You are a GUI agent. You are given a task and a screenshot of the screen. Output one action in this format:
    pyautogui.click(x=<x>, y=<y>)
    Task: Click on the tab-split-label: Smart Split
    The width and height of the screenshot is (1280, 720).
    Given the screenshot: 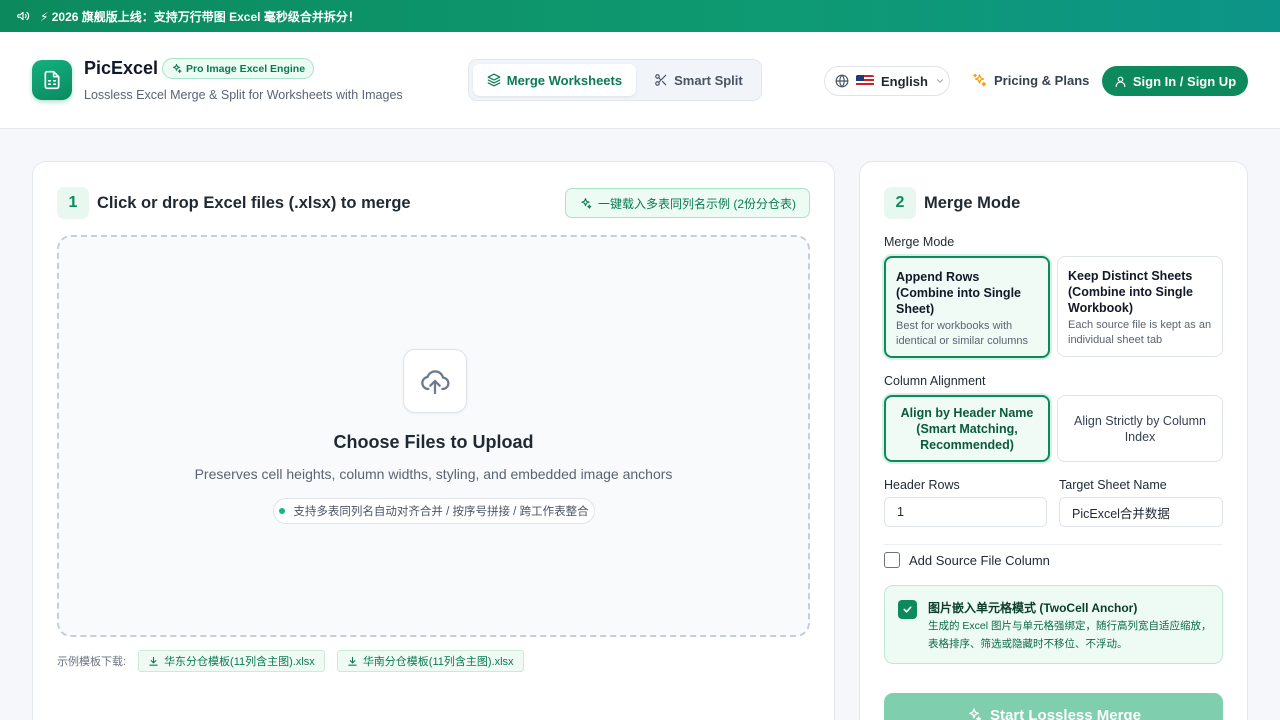 What is the action you would take?
    pyautogui.click(x=708, y=80)
    